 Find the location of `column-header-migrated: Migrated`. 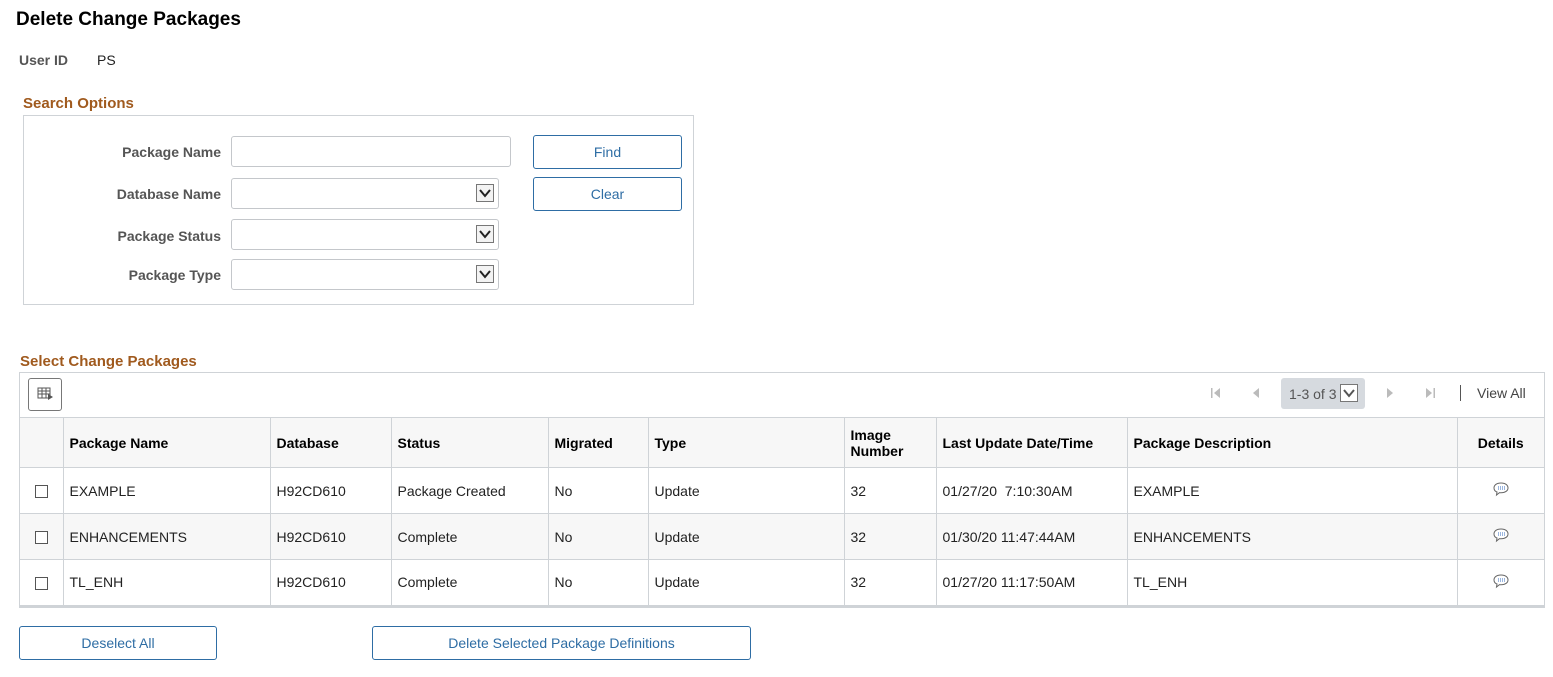

column-header-migrated: Migrated is located at coordinates (598, 442).